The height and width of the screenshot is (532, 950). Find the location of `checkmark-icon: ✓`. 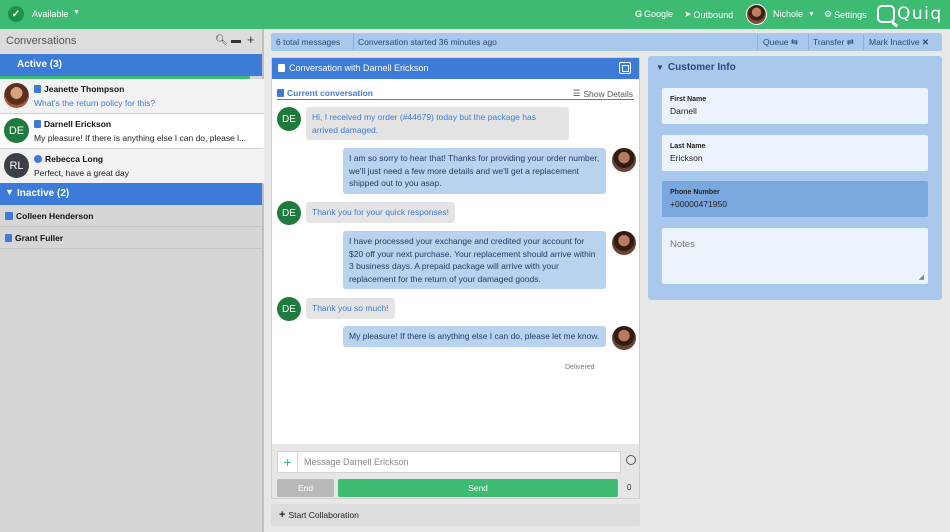

checkmark-icon: ✓ is located at coordinates (16, 14).